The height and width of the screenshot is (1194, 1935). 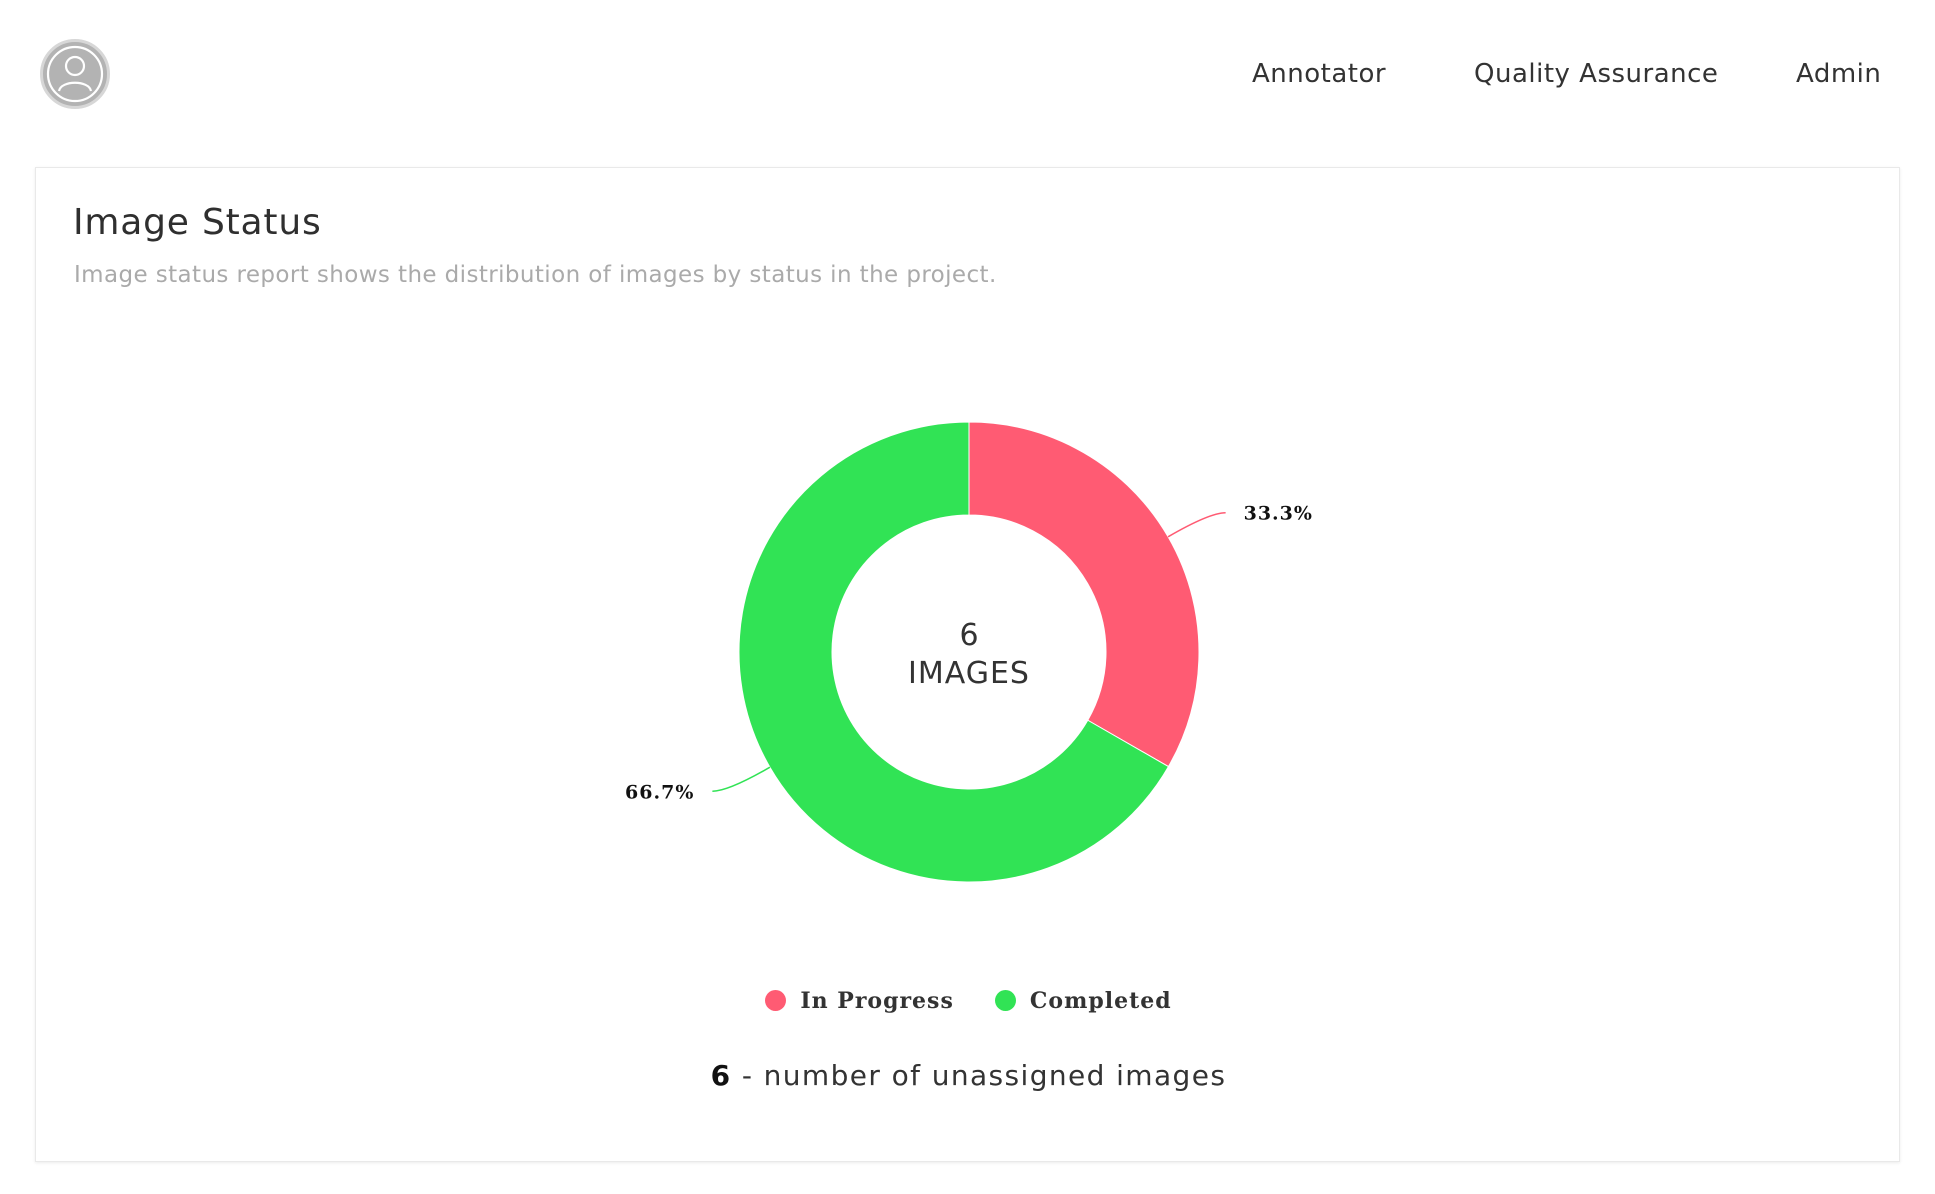 What do you see at coordinates (968, 635) in the screenshot?
I see `donut-center-count: 6` at bounding box center [968, 635].